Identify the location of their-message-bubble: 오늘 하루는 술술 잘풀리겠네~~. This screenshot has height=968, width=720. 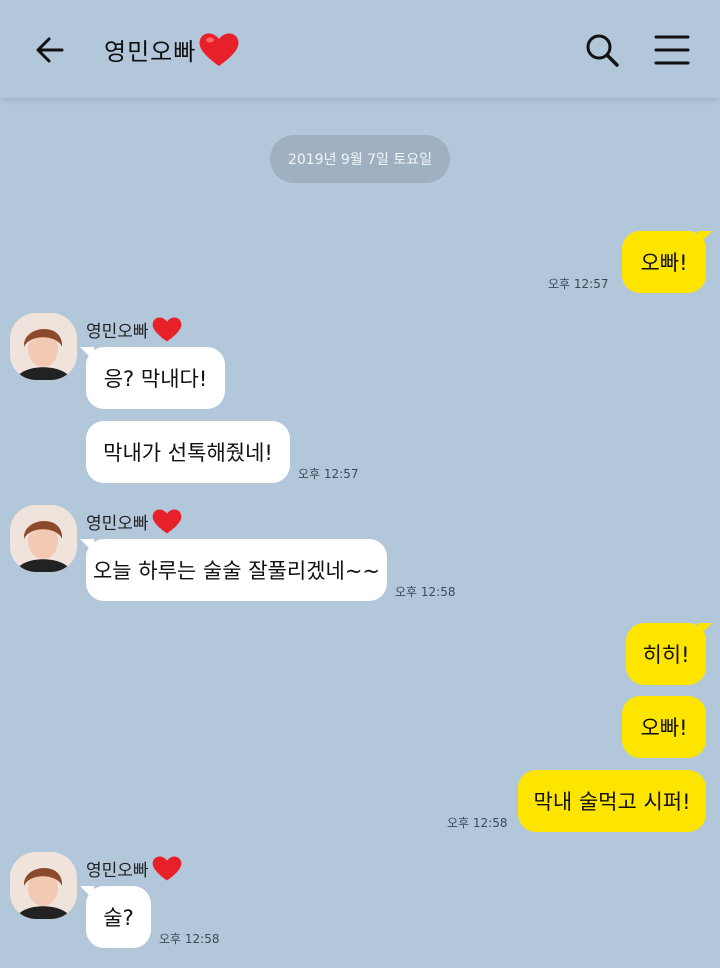
(233, 570).